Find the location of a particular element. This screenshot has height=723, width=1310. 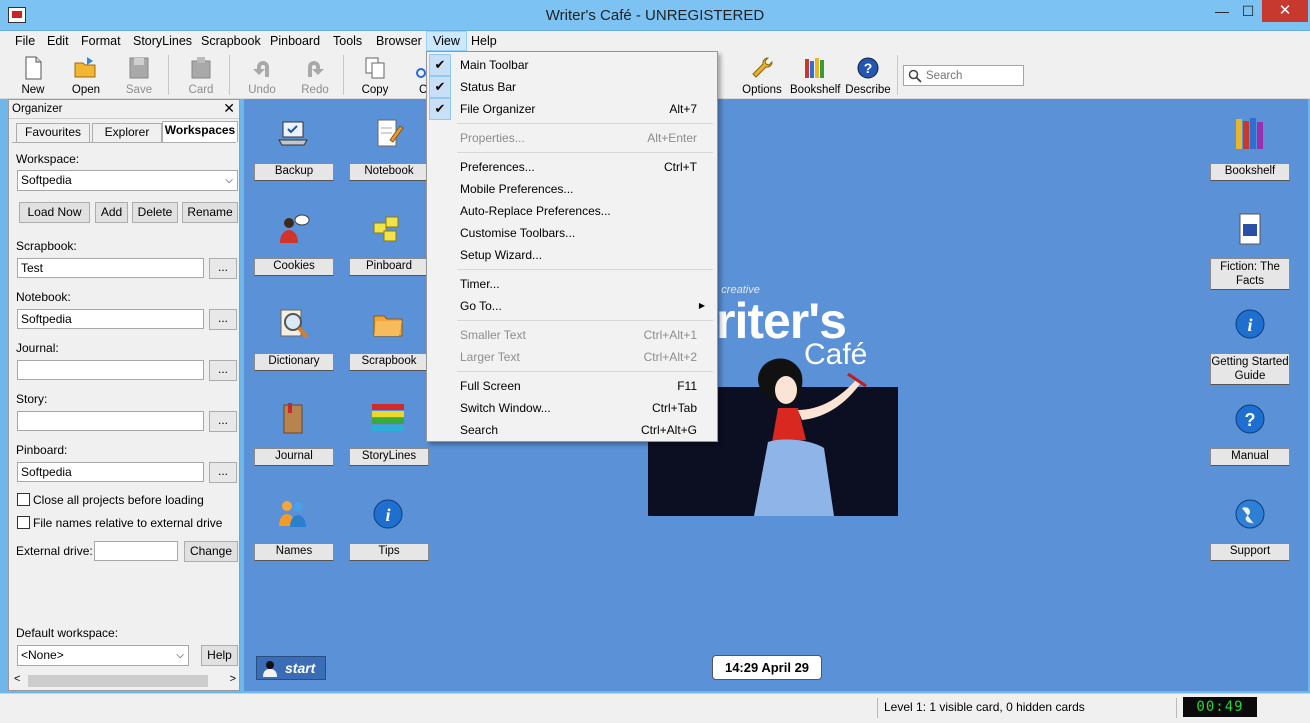

journal-tile: Journal is located at coordinates (294, 457).